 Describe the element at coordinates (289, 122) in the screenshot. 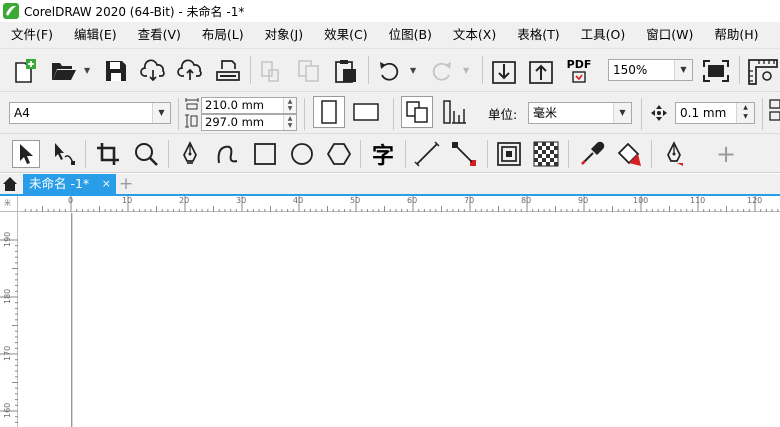

I see `height-spinner: ▲ ▼` at that location.